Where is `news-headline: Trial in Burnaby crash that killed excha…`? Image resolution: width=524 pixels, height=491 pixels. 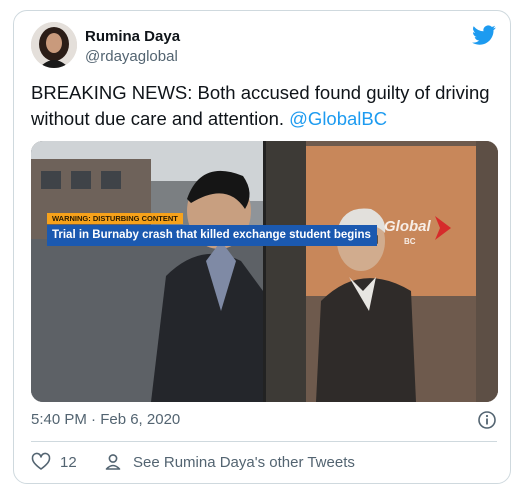 news-headline: Trial in Burnaby crash that killed excha… is located at coordinates (212, 235).